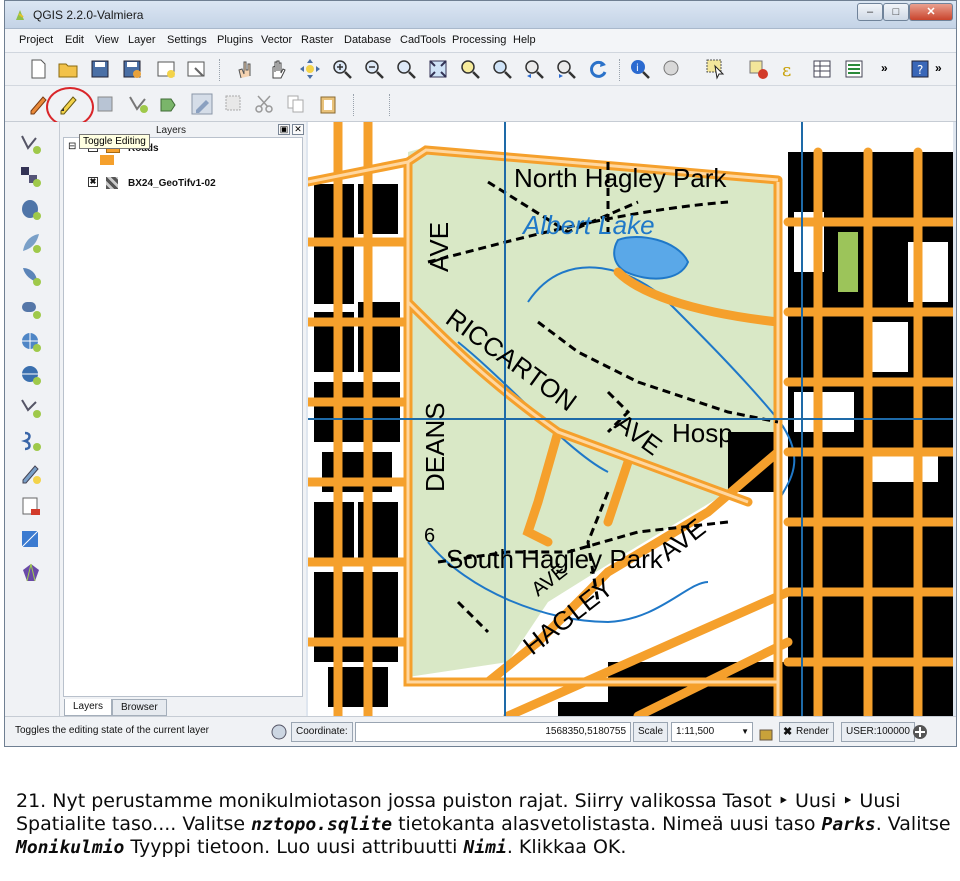  What do you see at coordinates (524, 40) in the screenshot?
I see `menu-help: Help` at bounding box center [524, 40].